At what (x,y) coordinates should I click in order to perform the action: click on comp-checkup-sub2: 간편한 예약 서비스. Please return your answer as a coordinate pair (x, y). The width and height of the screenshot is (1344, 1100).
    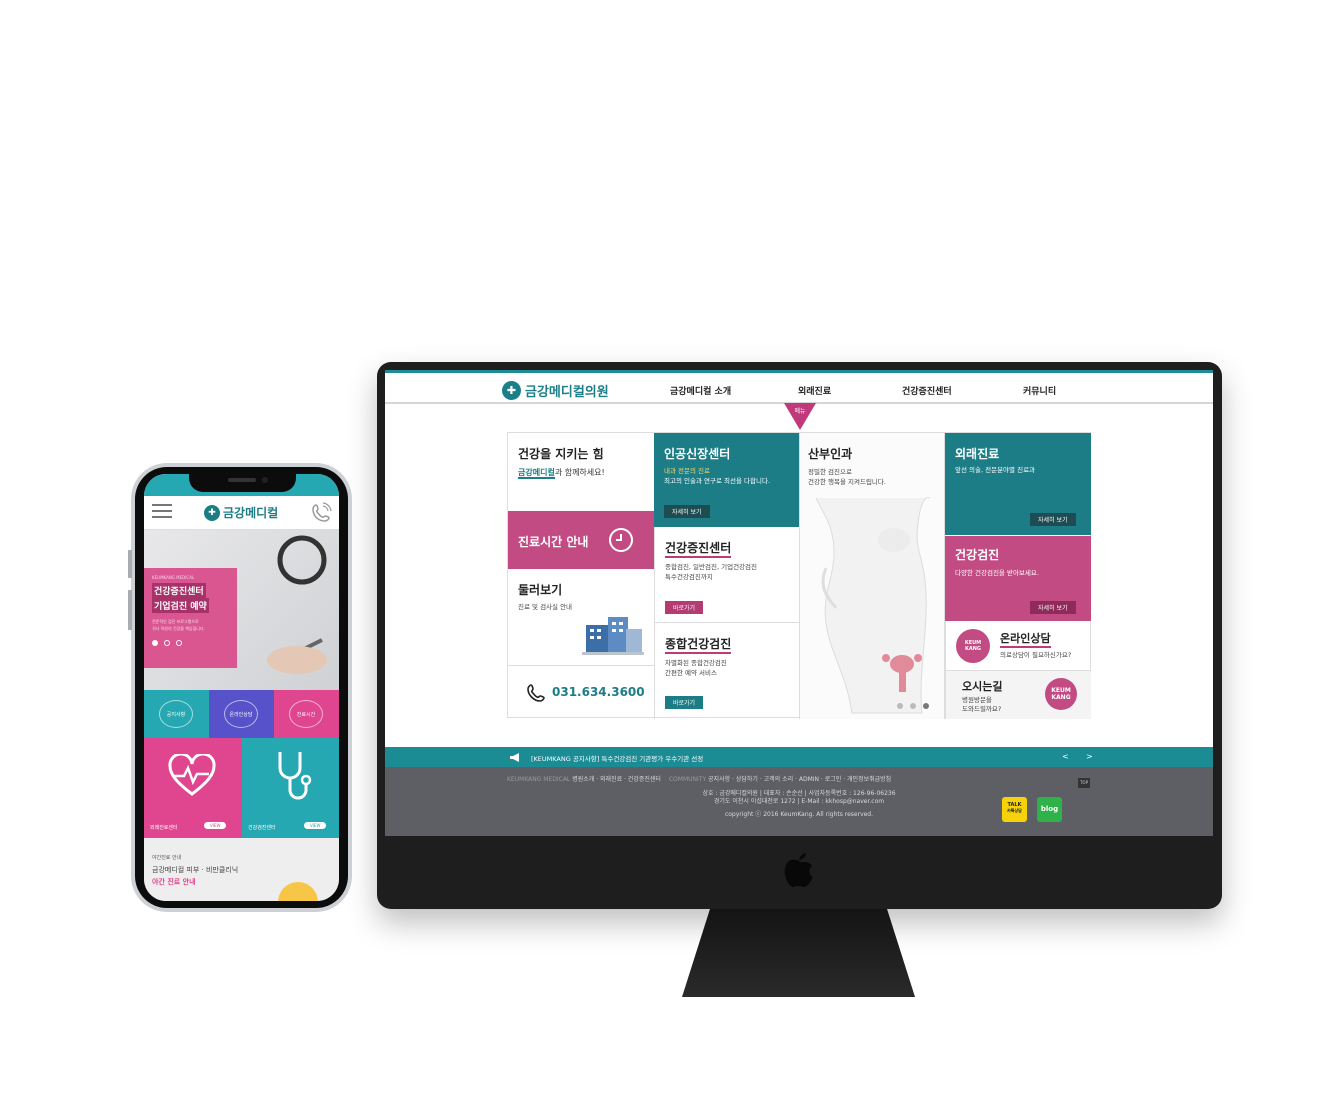
    Looking at the image, I should click on (691, 673).